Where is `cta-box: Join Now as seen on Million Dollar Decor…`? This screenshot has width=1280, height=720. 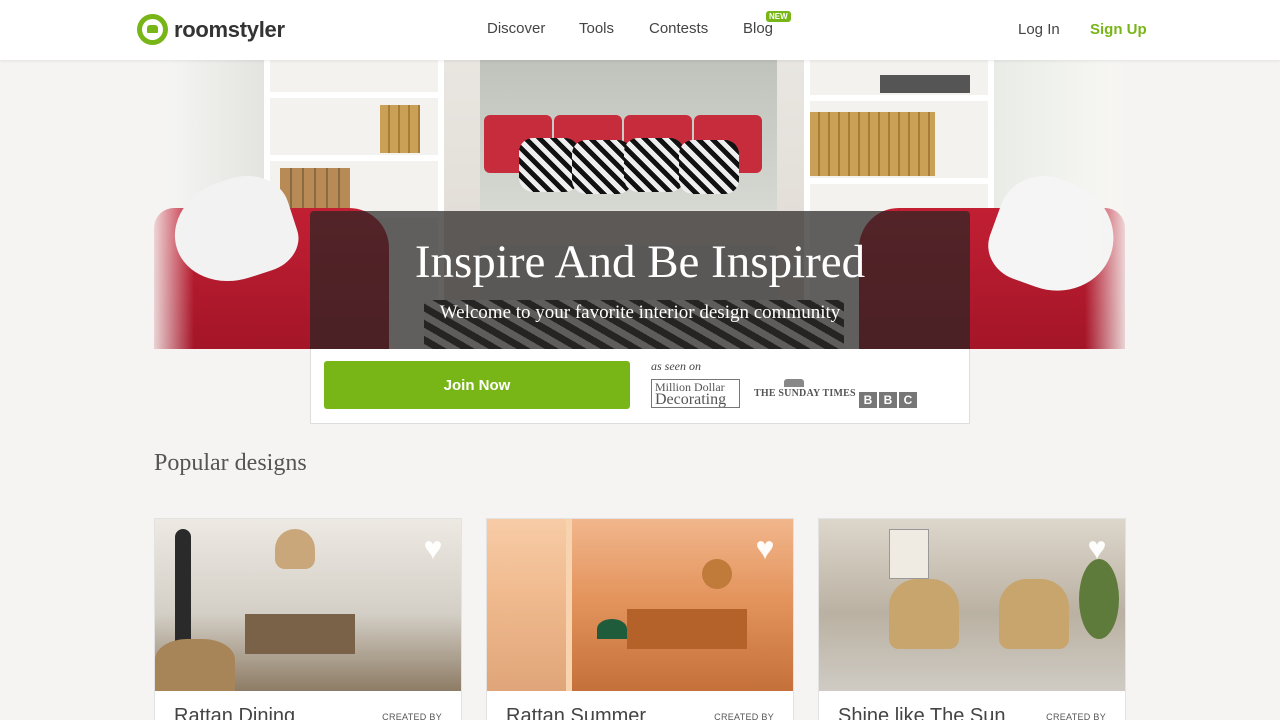
cta-box: Join Now as seen on Million Dollar Decor… is located at coordinates (640, 386).